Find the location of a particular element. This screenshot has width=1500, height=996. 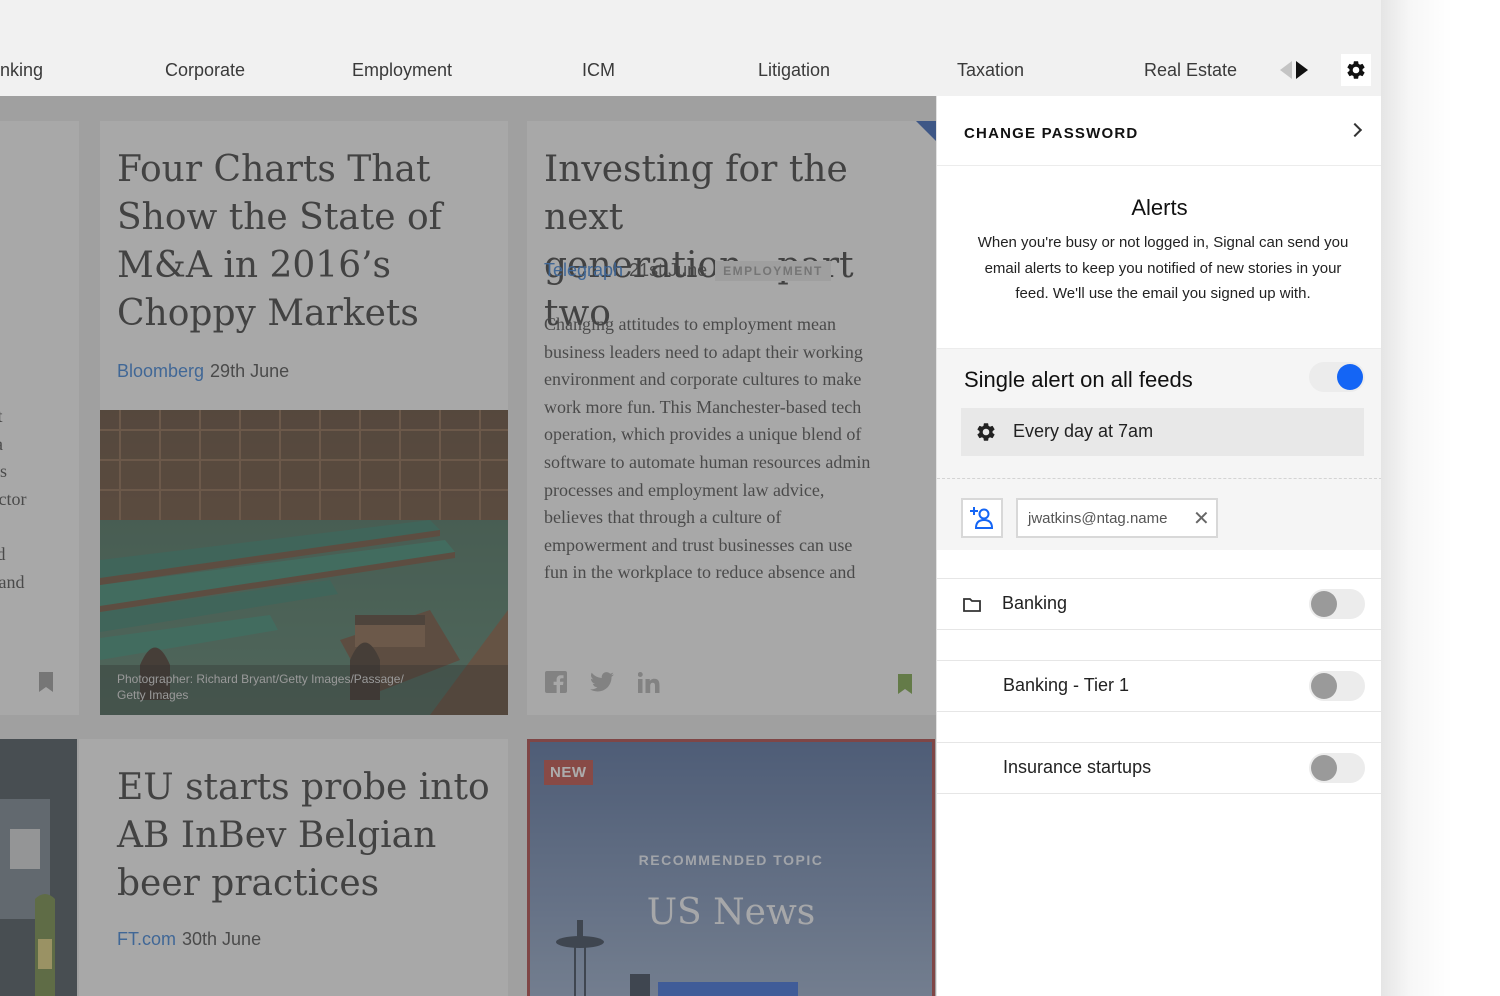

single-alert-toggle is located at coordinates (1337, 377).